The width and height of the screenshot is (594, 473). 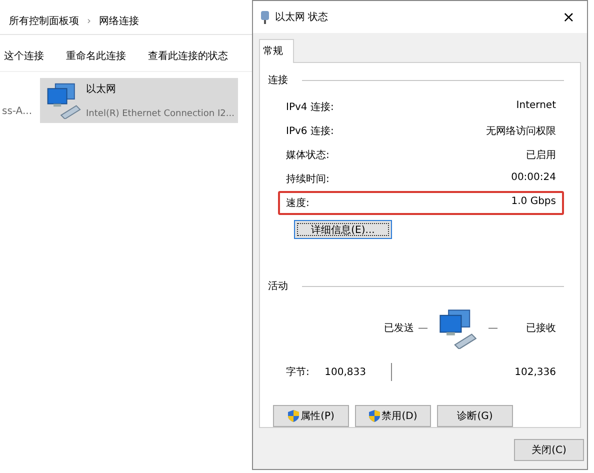 What do you see at coordinates (310, 131) in the screenshot?
I see `field-label: IPv6 连接:` at bounding box center [310, 131].